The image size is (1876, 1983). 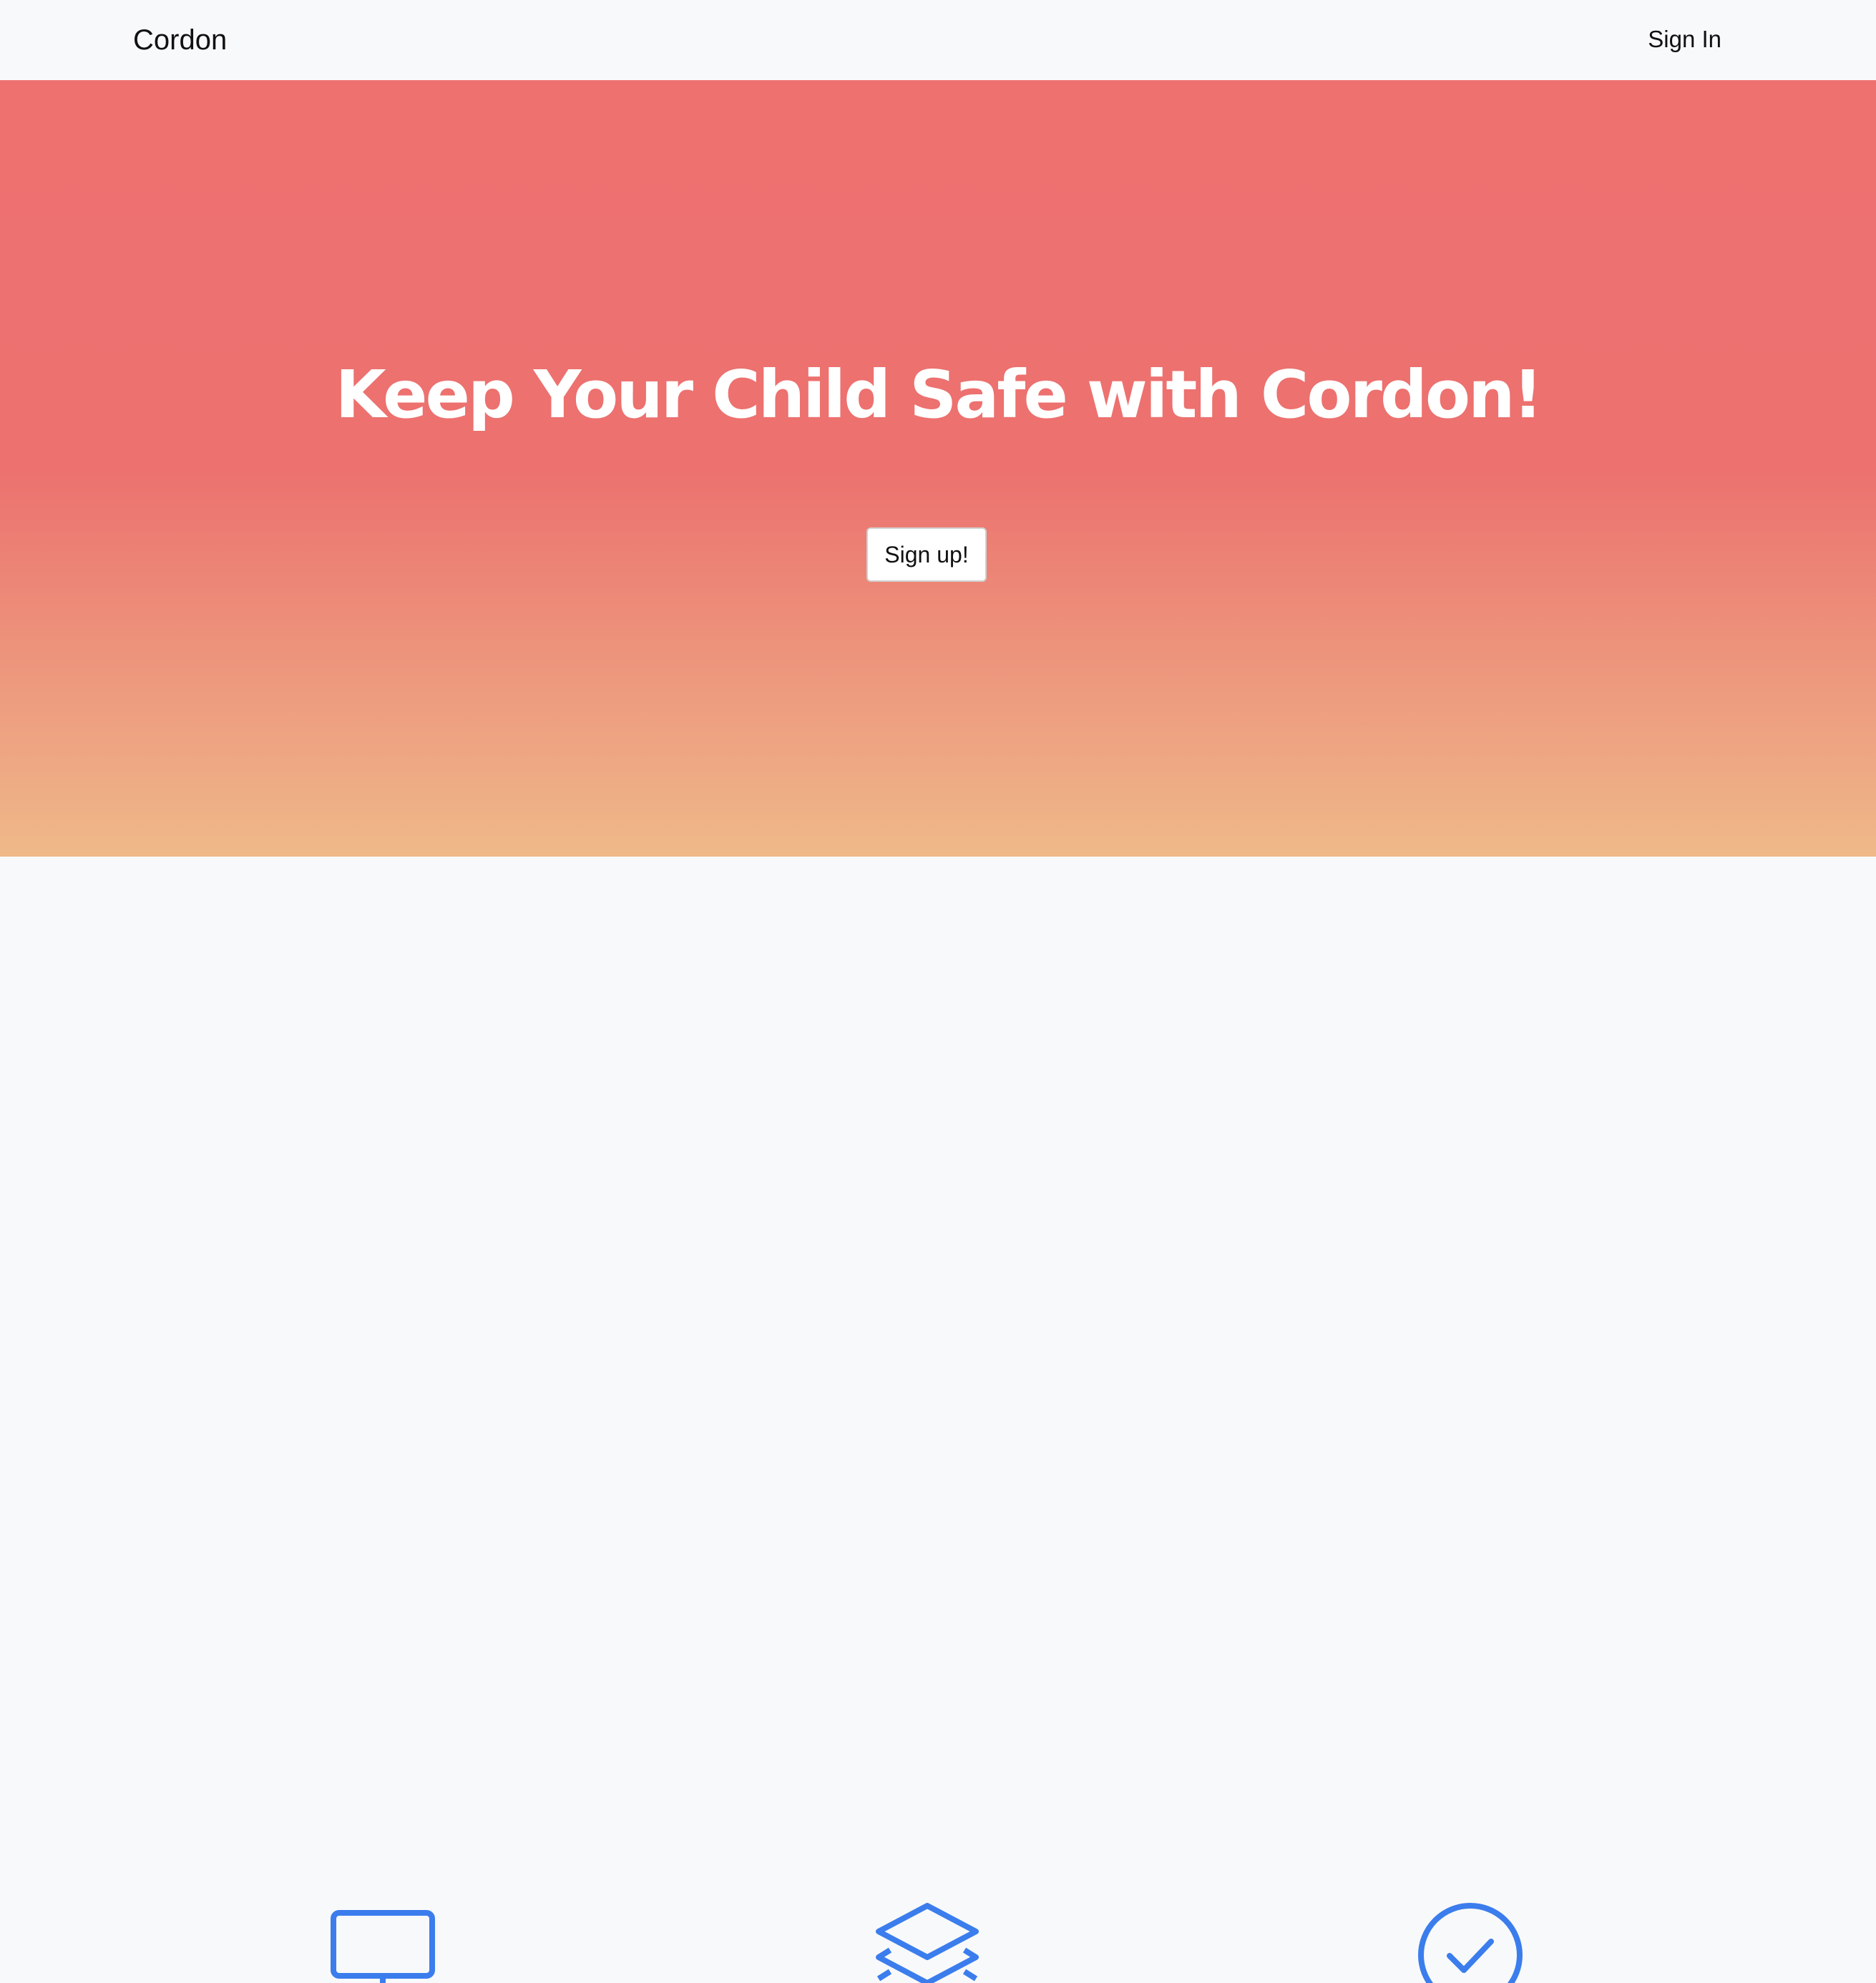 I want to click on layers-icon, so click(x=928, y=1943).